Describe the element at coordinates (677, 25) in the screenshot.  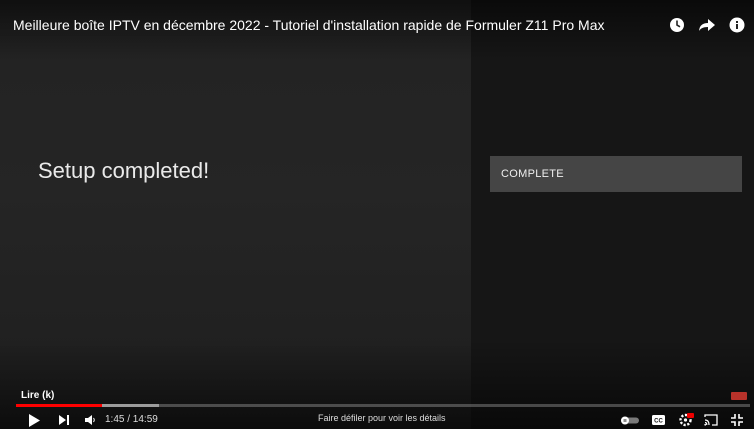
I see `clock-icon` at that location.